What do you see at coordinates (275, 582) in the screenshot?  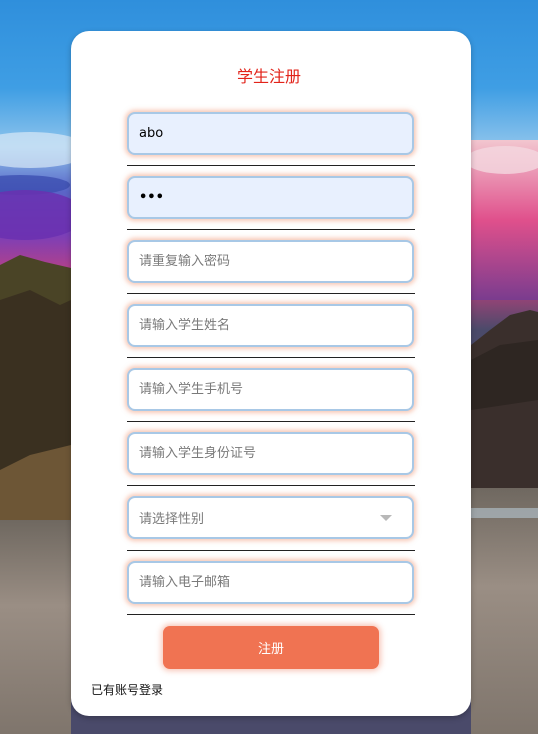 I see `email-input` at bounding box center [275, 582].